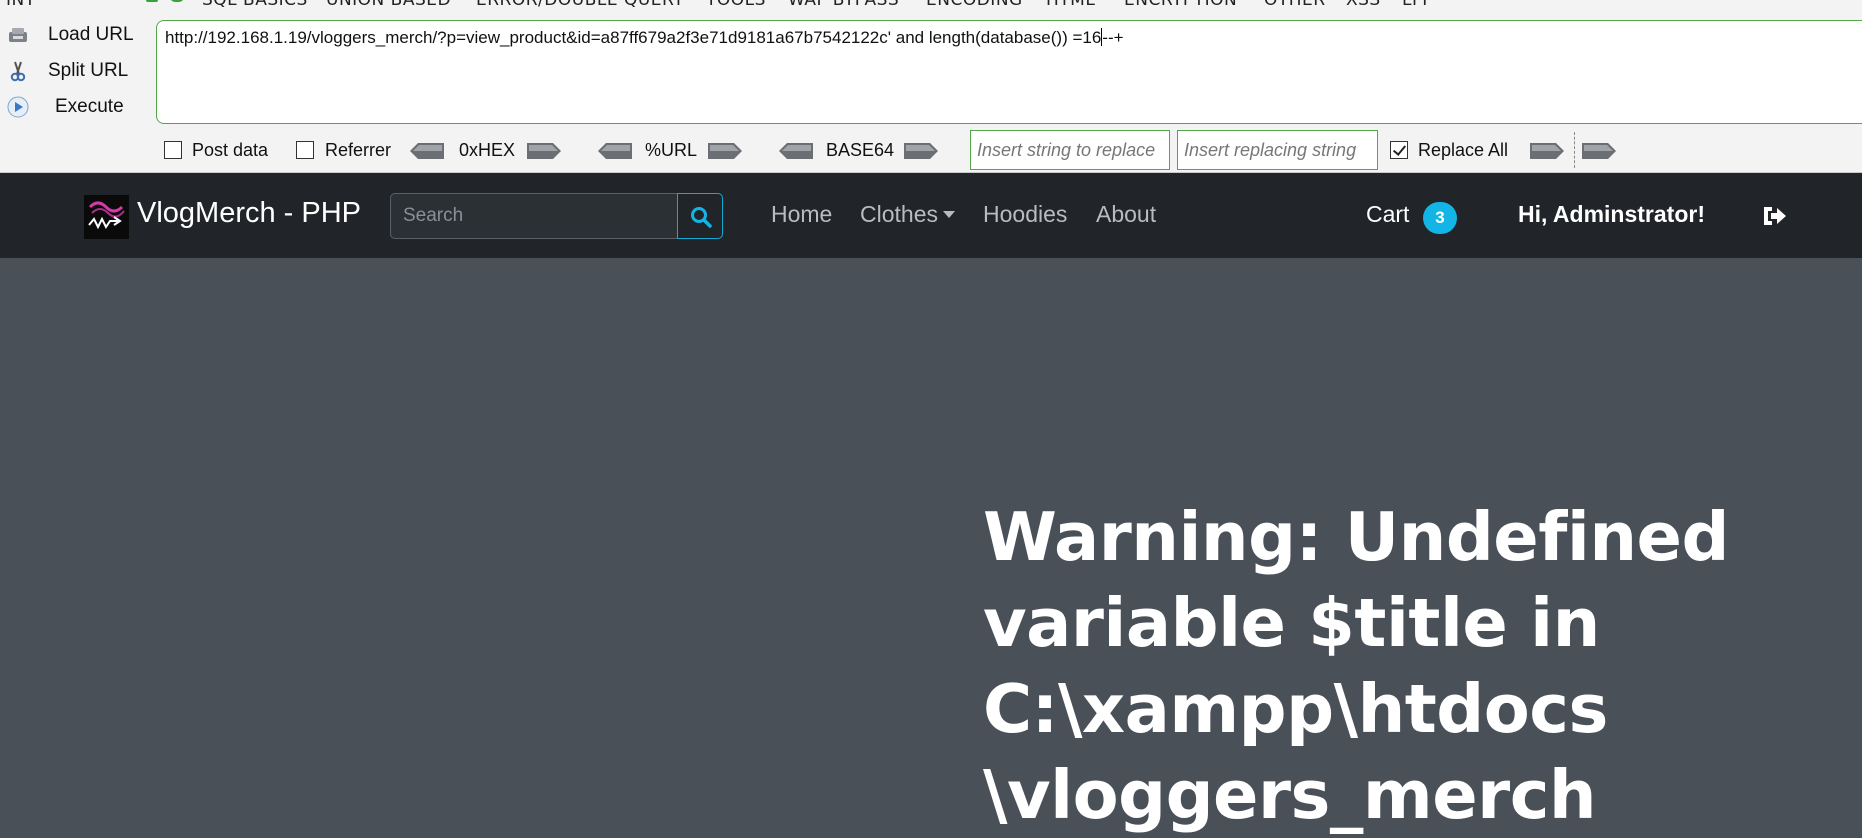 This screenshot has height=838, width=1862. I want to click on logout-icon, so click(1775, 216).